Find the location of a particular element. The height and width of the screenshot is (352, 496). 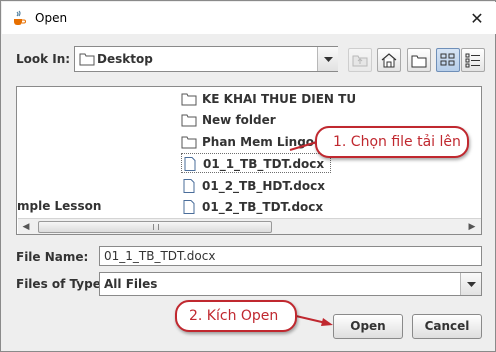

create-new-folder-button is located at coordinates (419, 60).